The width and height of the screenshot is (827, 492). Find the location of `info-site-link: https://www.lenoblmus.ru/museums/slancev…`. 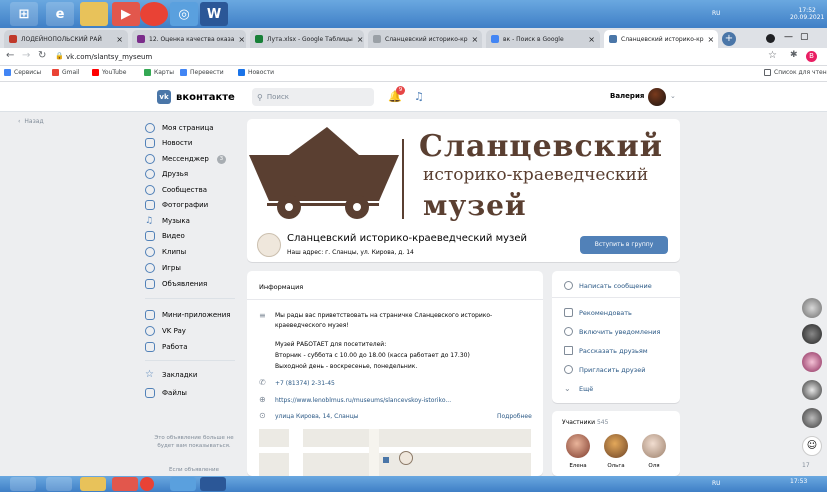

info-site-link: https://www.lenoblmus.ru/museums/slancev… is located at coordinates (363, 400).